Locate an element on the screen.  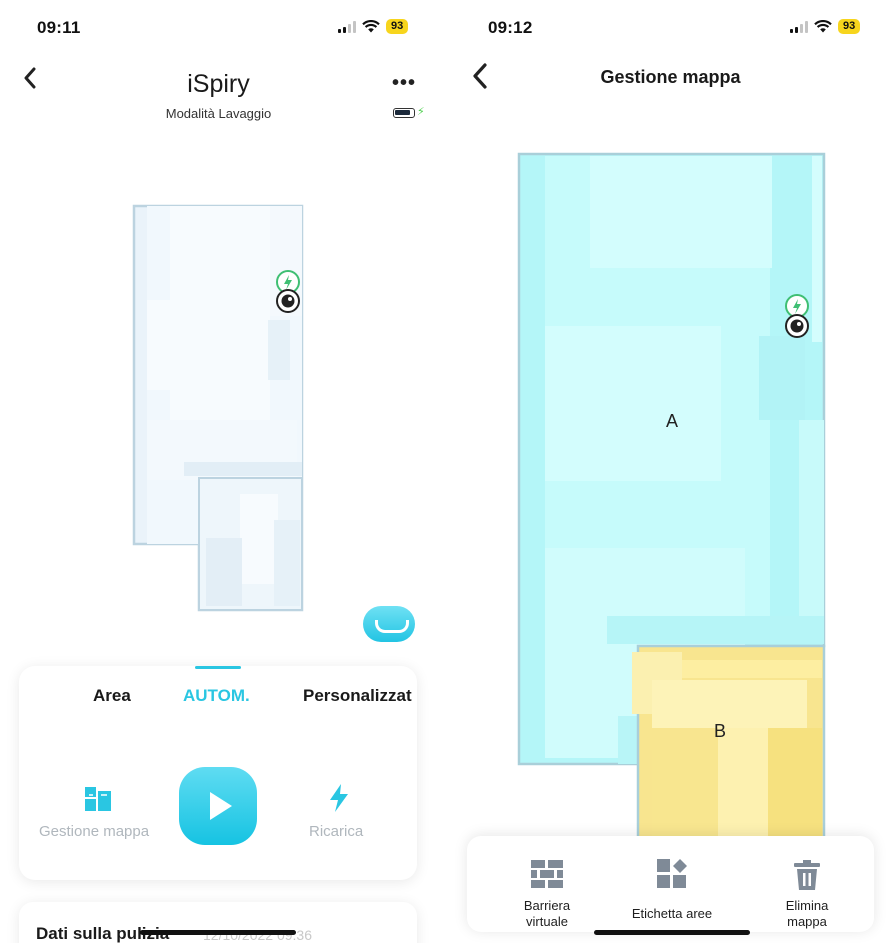
start-cleaning-button is located at coordinates (218, 806).